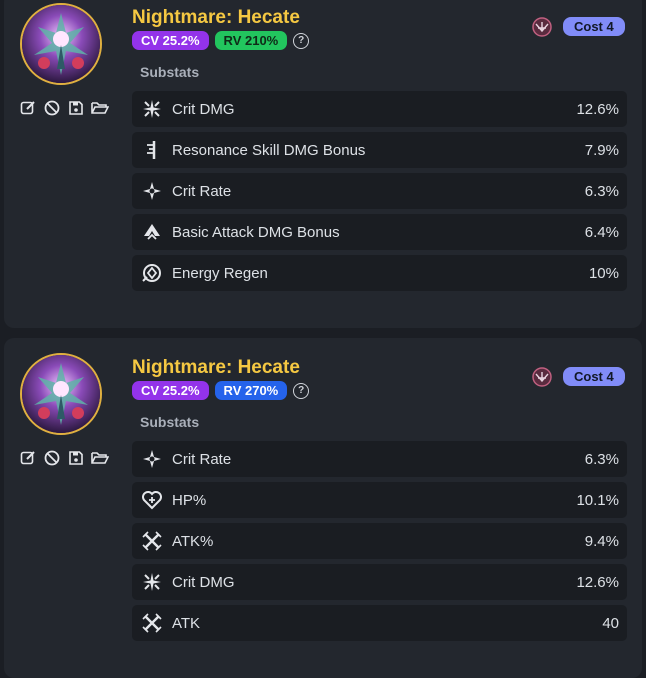  I want to click on substat-name: ATK%, so click(193, 541).